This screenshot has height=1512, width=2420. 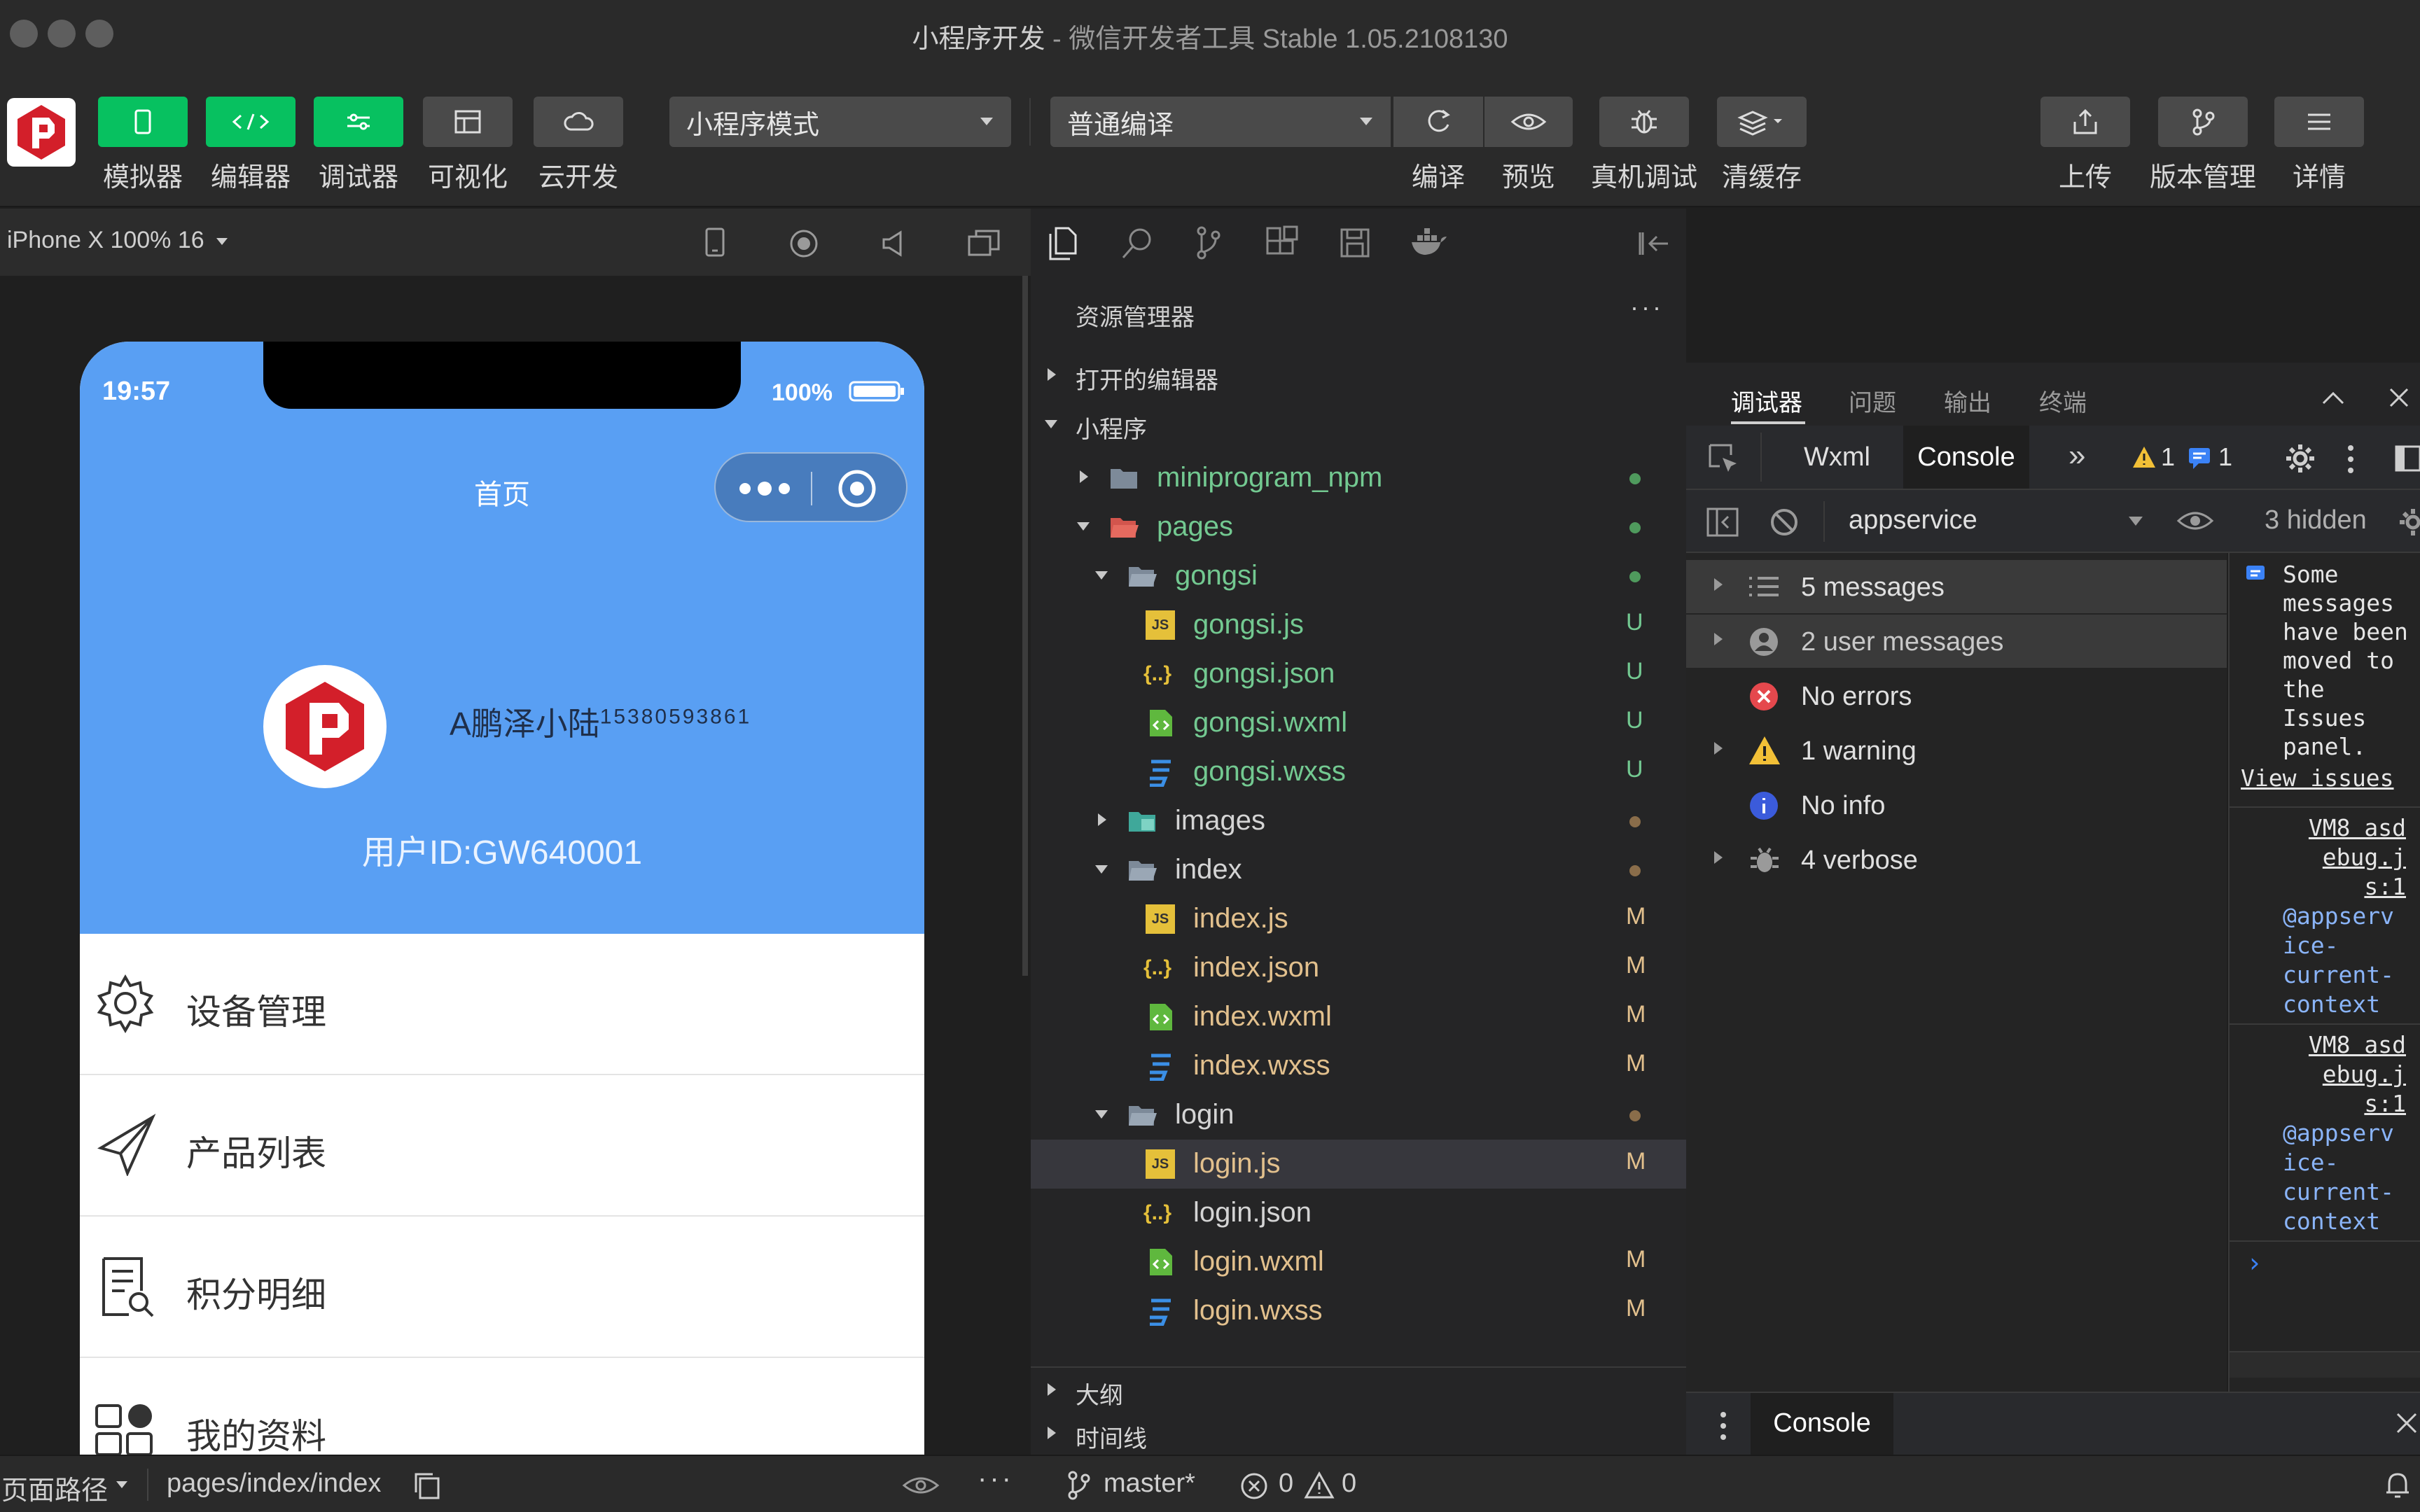 I want to click on sidebar-item-warnings: 1 warning, so click(x=1956, y=750).